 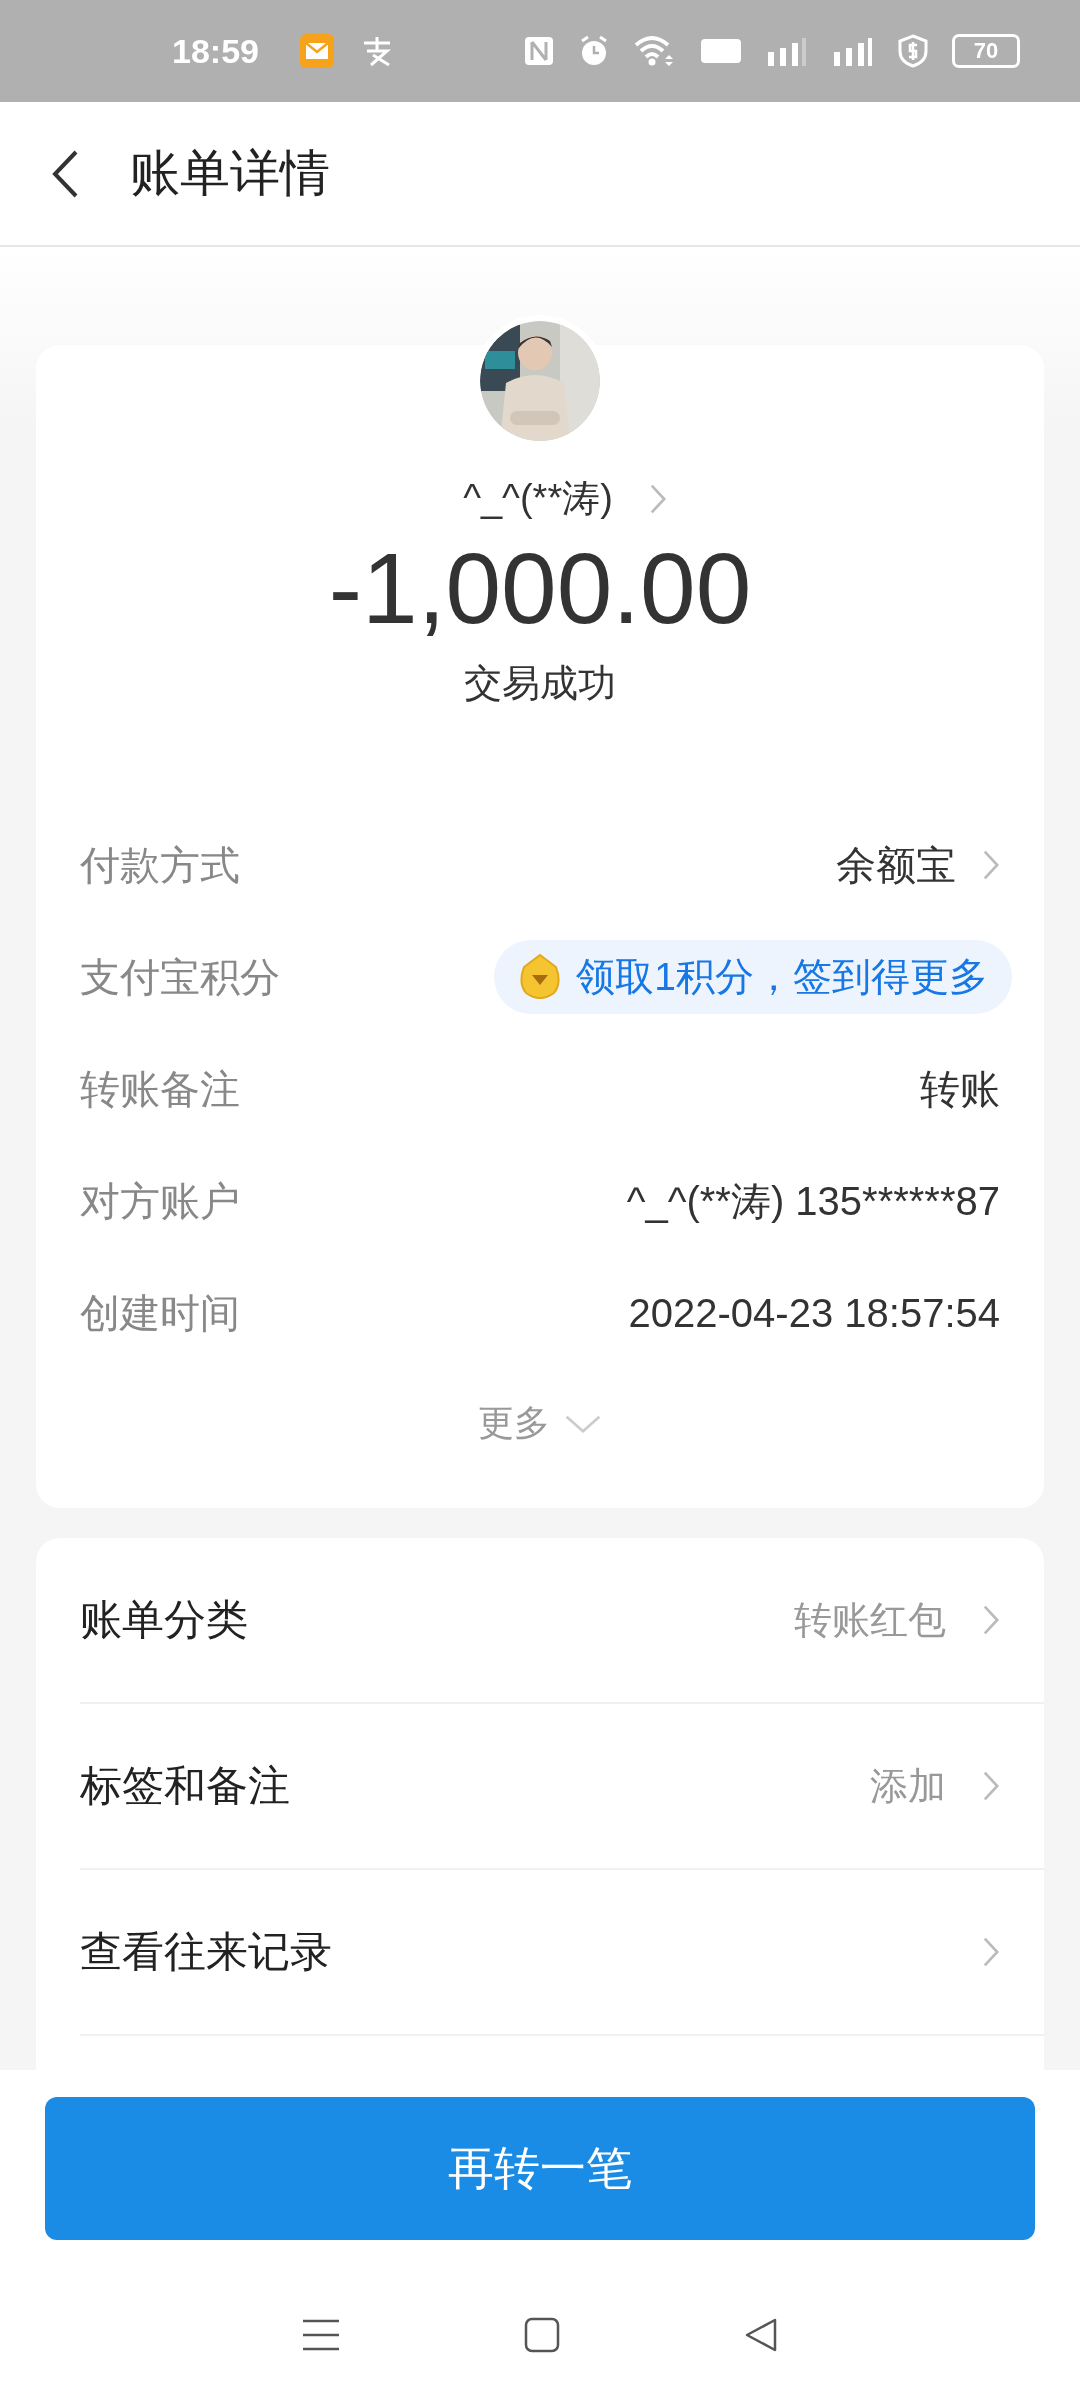 I want to click on list-item: 账单分类 转账红包, so click(x=562, y=1621).